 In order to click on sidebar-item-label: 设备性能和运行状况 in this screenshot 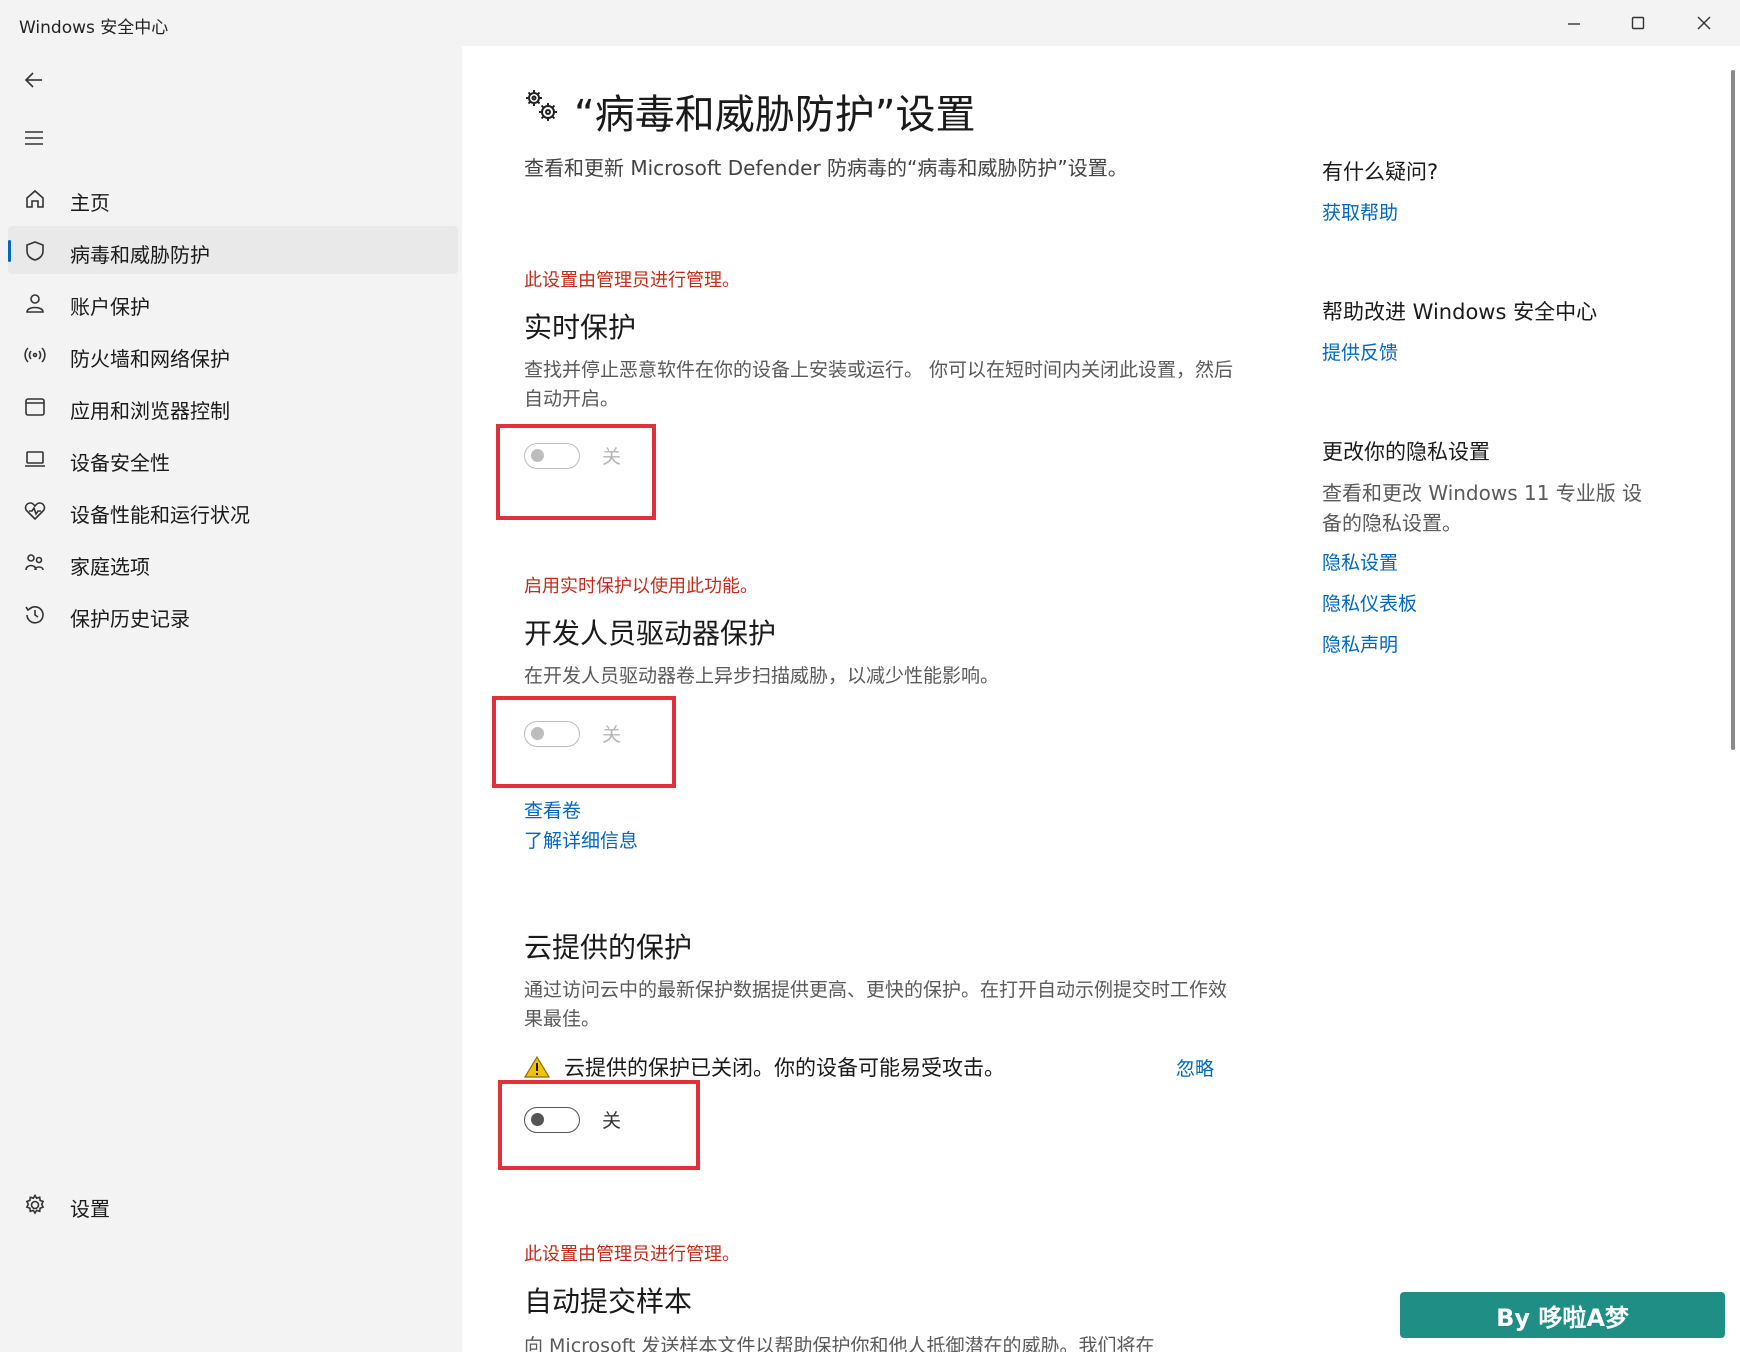, I will do `click(160, 515)`.